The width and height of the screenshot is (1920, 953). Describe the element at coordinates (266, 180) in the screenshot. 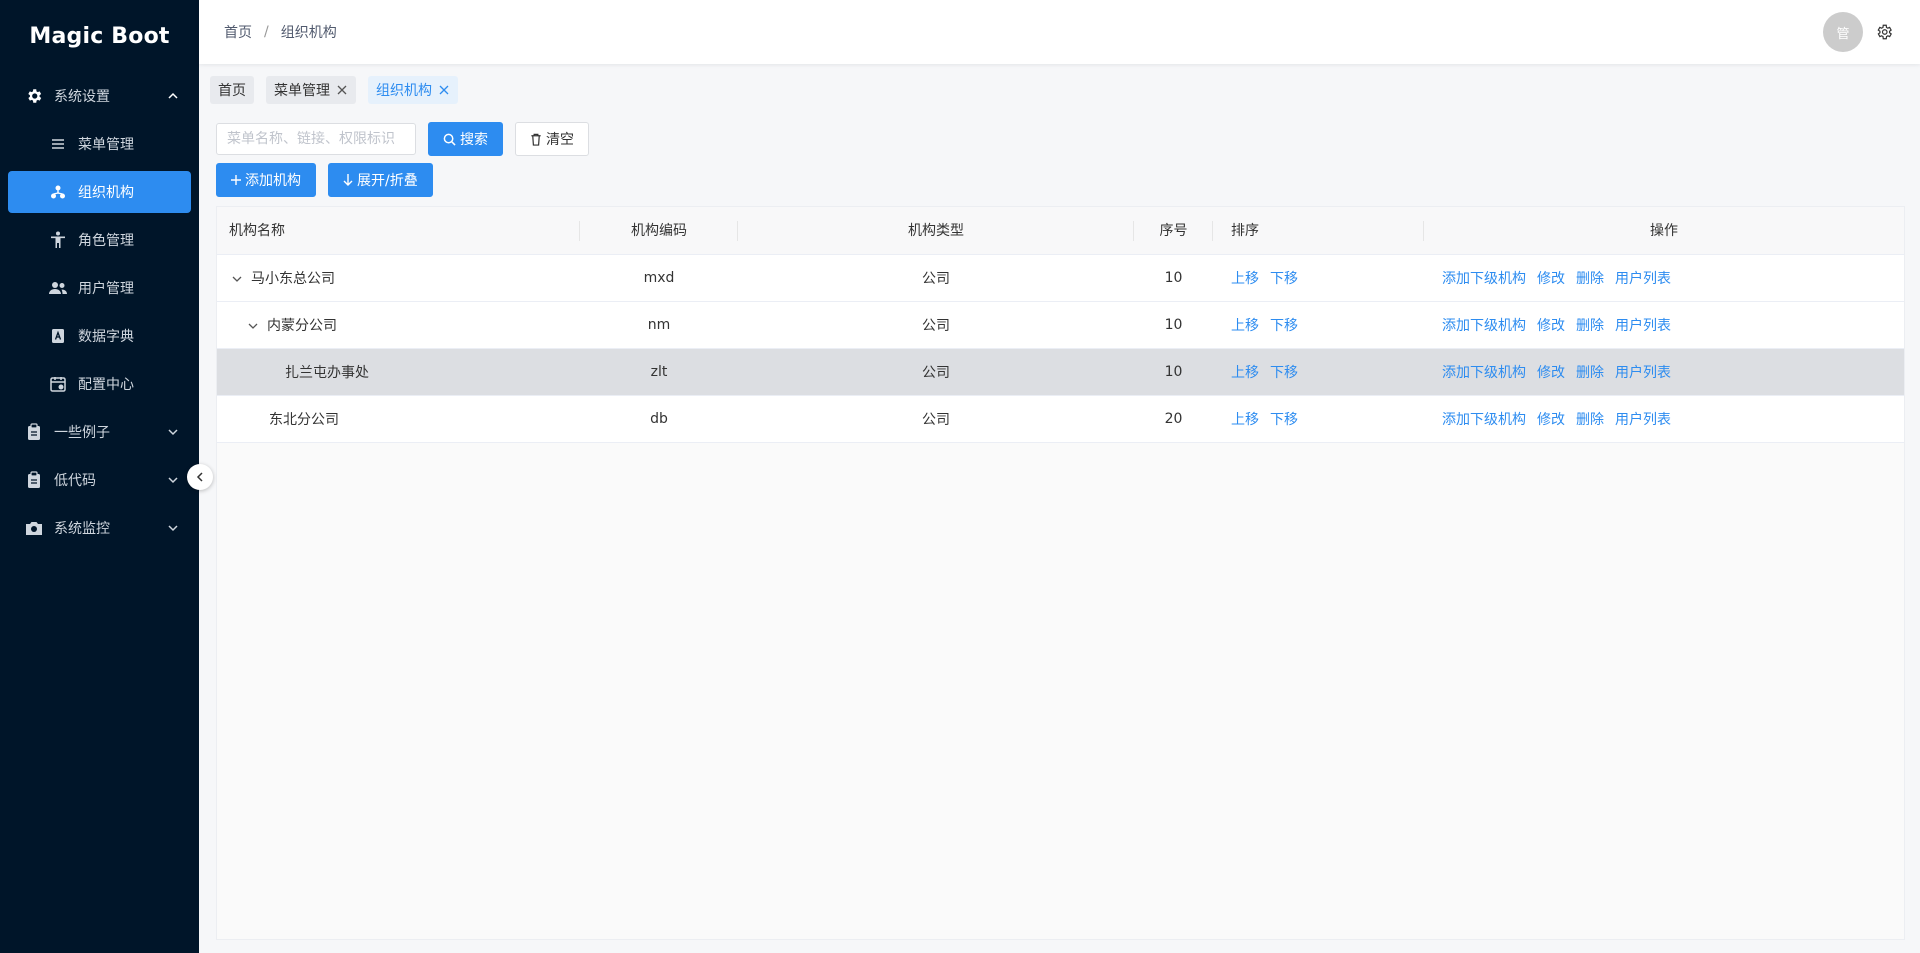

I see `add-organization-button: 添加机构` at that location.